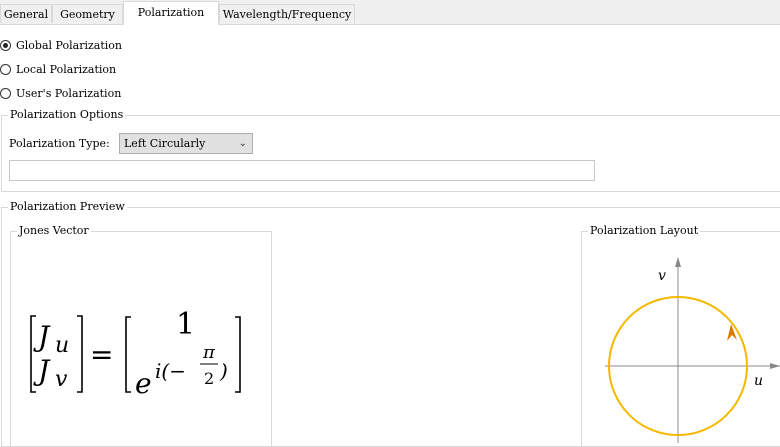  I want to click on rhs-left-bracket, so click(128, 354).